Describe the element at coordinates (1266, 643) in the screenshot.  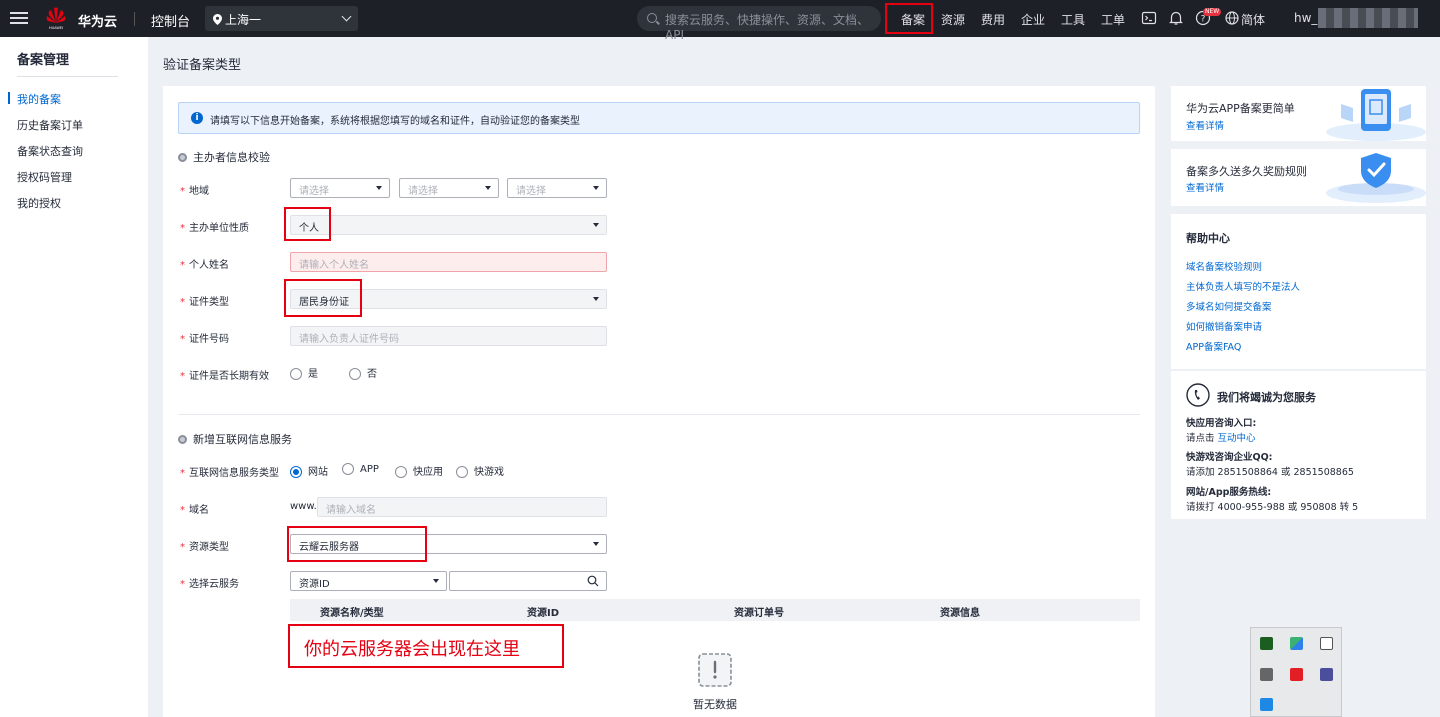
I see `security-shield-tray-icon` at that location.